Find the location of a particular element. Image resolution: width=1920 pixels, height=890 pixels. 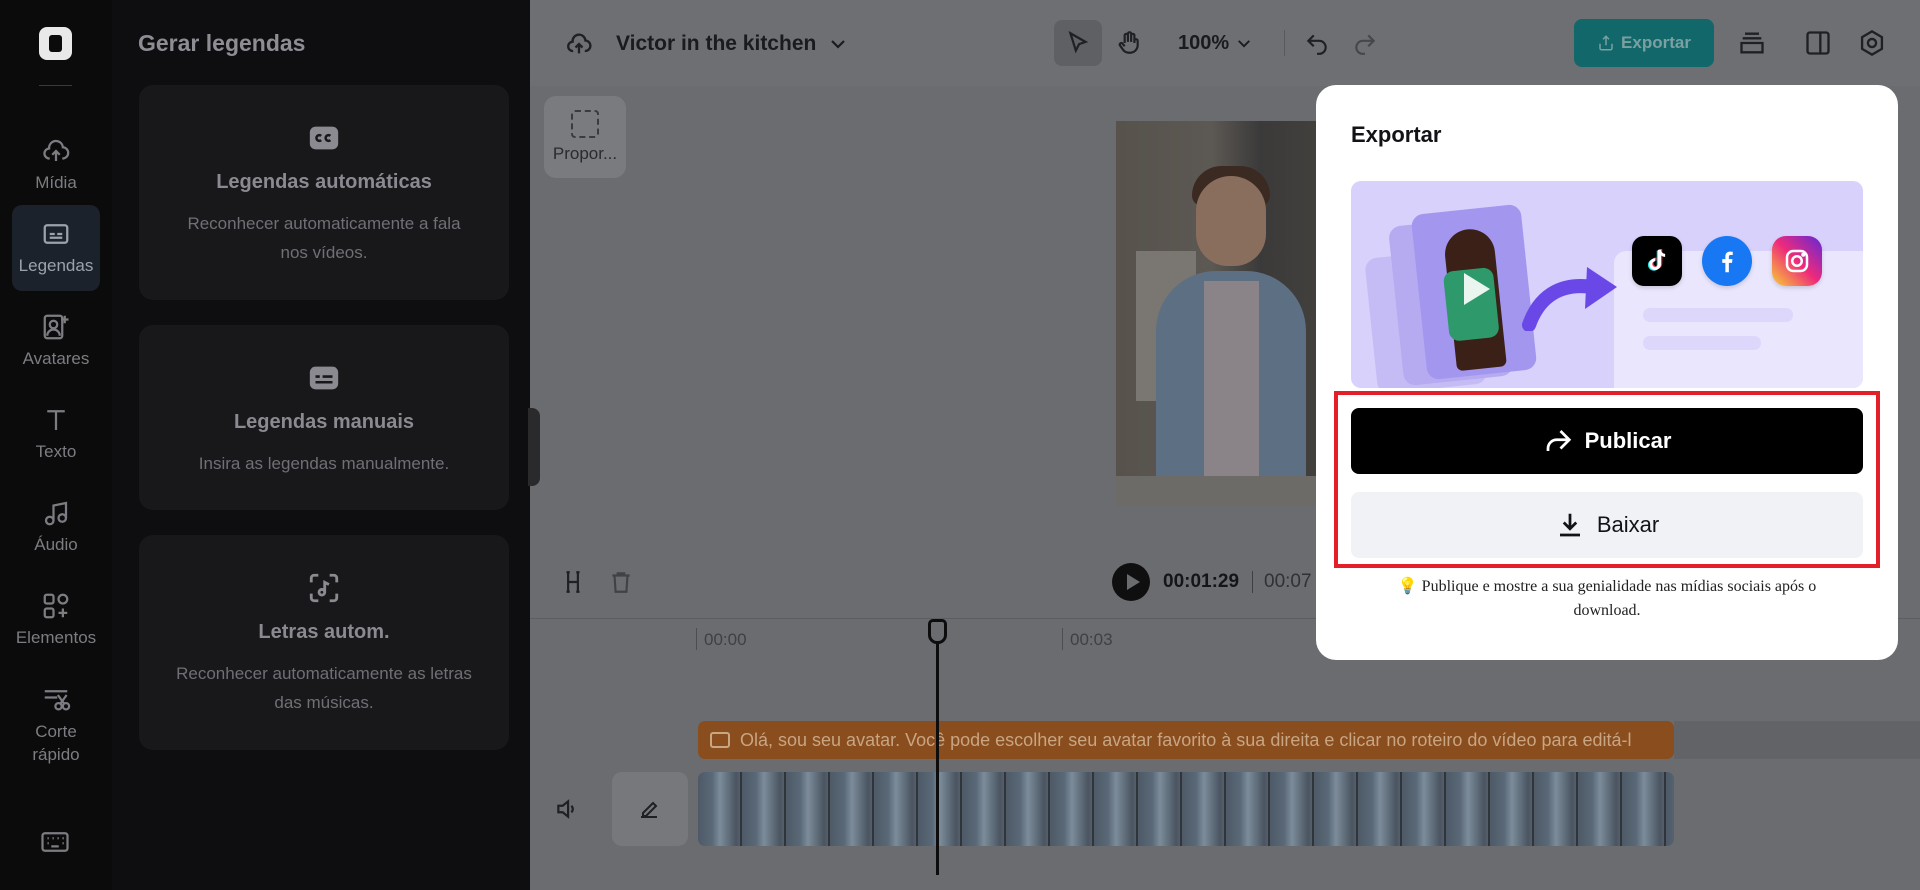

rail-item-media: Mídia is located at coordinates (56, 165).